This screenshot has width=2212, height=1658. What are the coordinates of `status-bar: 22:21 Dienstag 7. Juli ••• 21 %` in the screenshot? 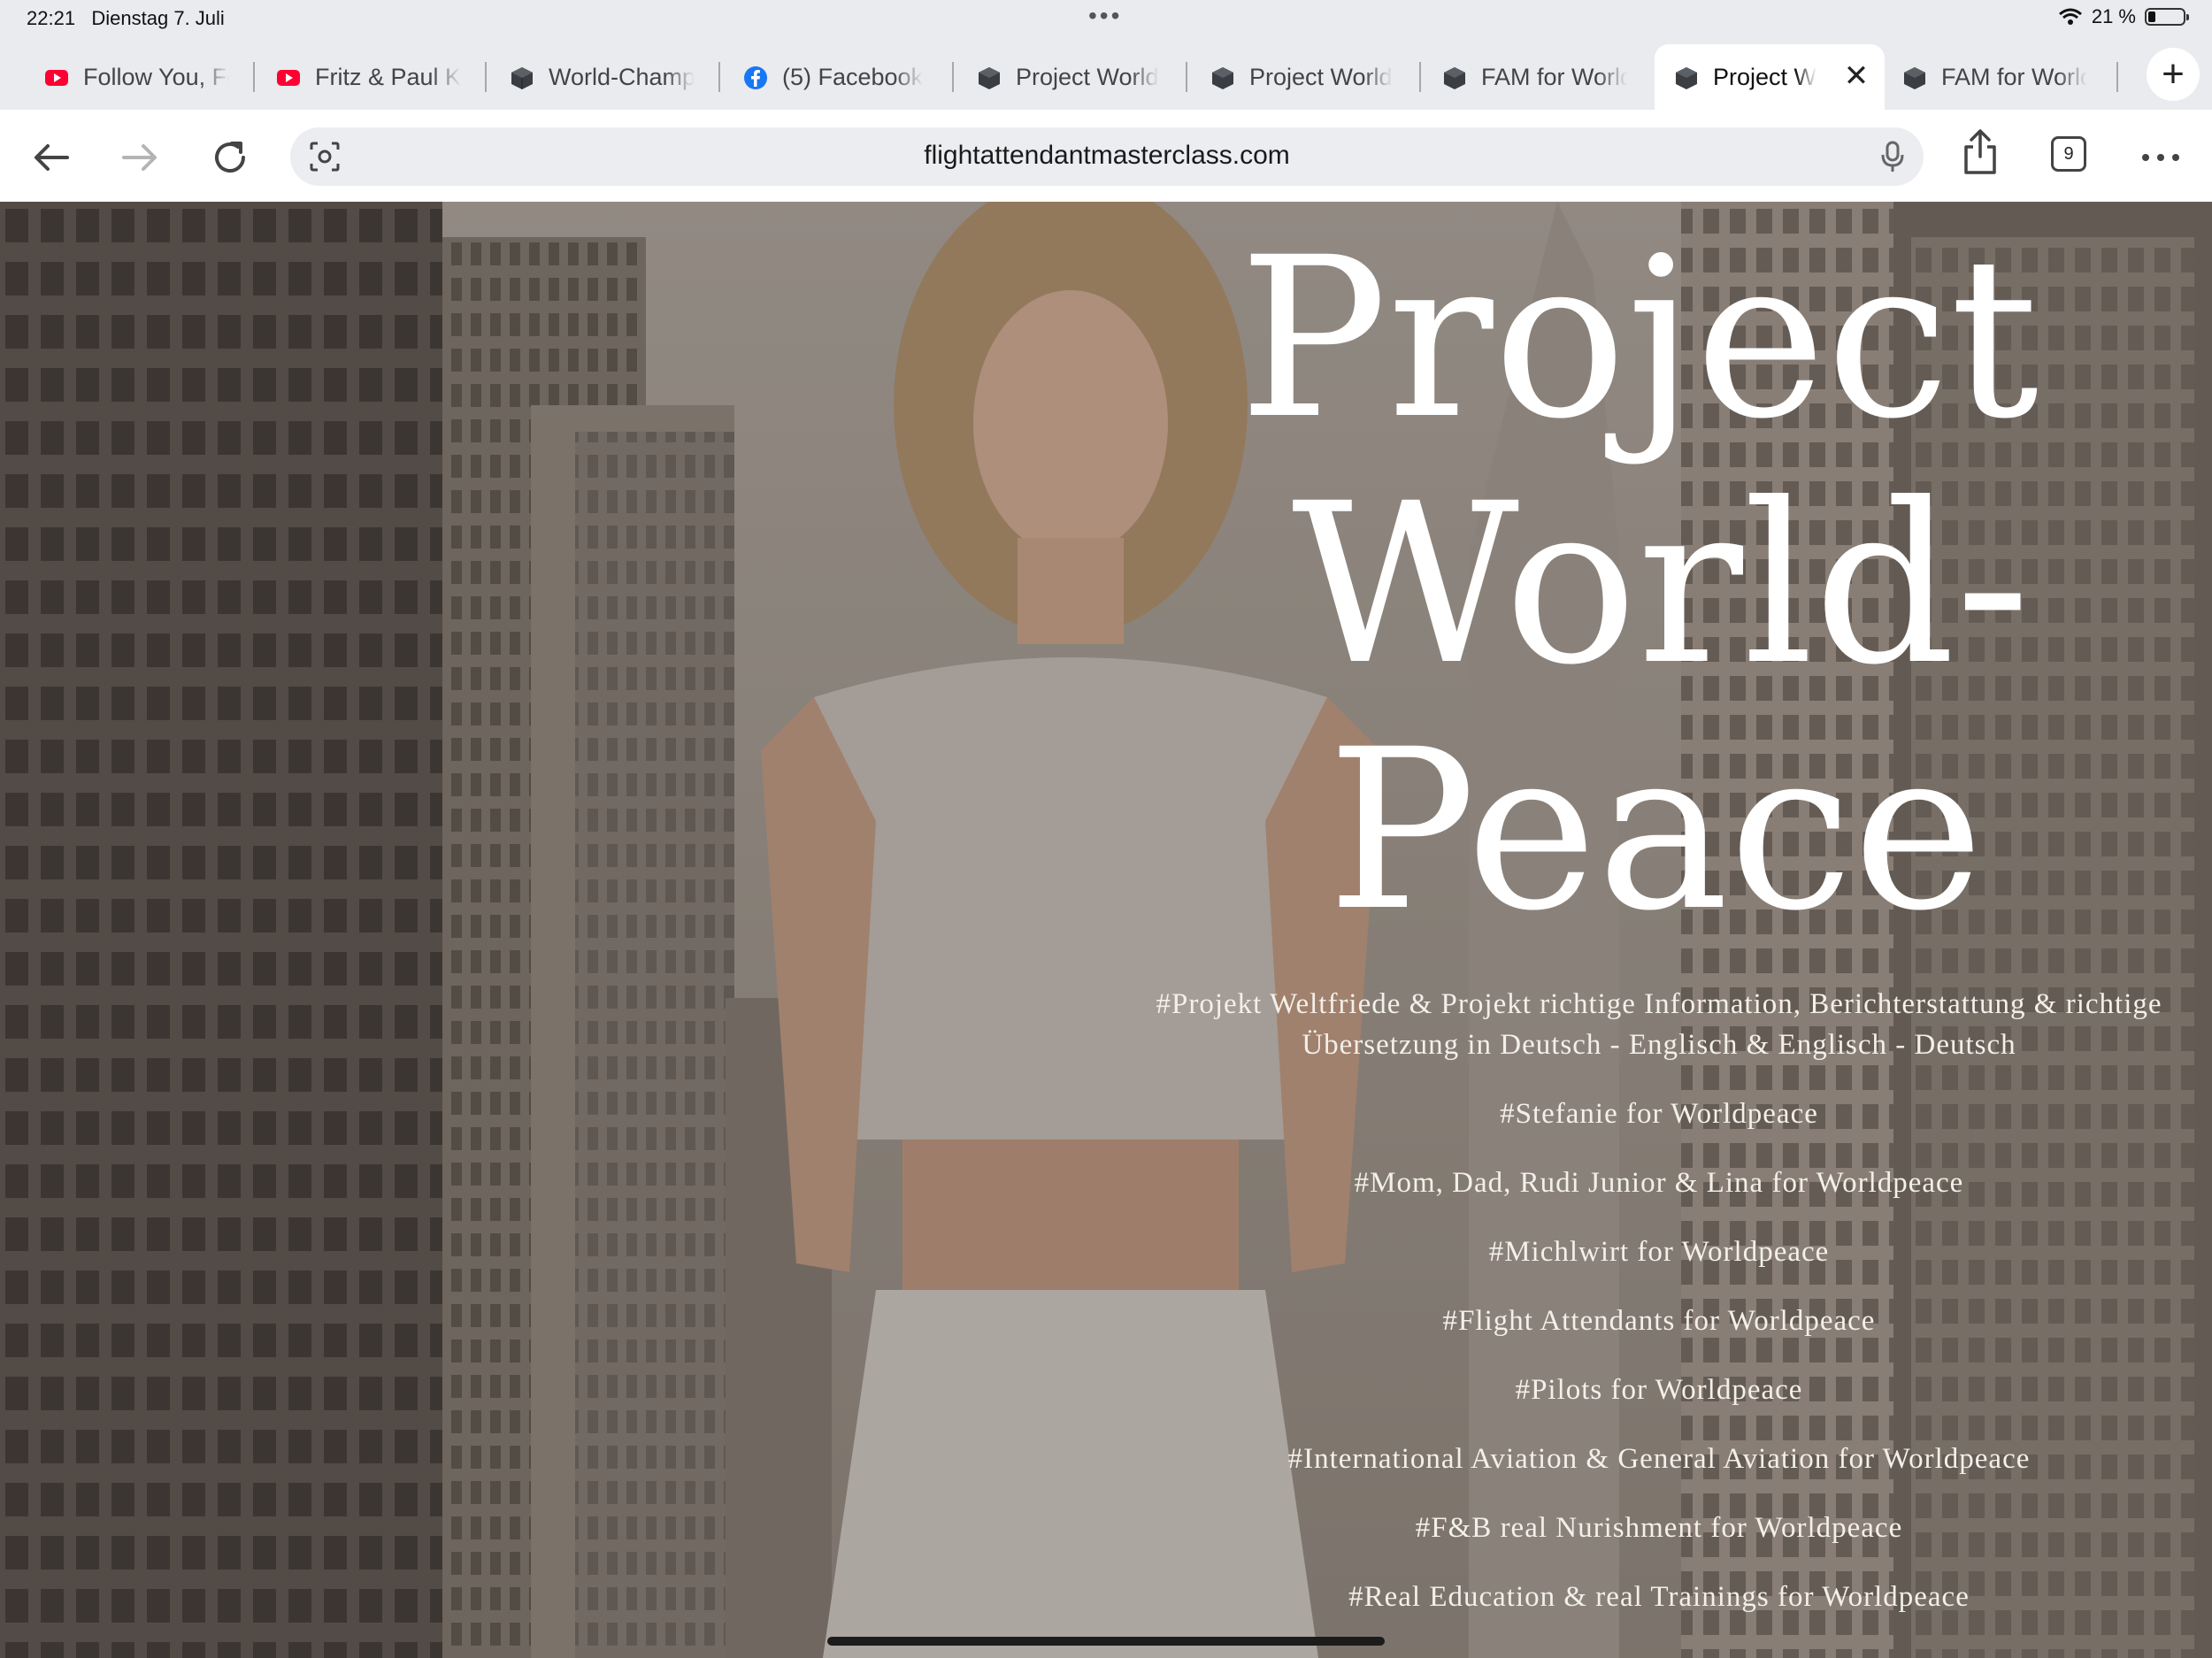 It's located at (1106, 19).